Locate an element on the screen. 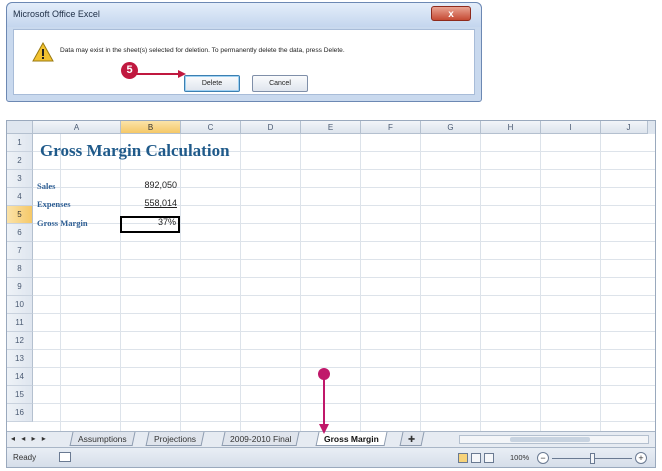  tab-assumptions: Assumptions is located at coordinates (102, 439).